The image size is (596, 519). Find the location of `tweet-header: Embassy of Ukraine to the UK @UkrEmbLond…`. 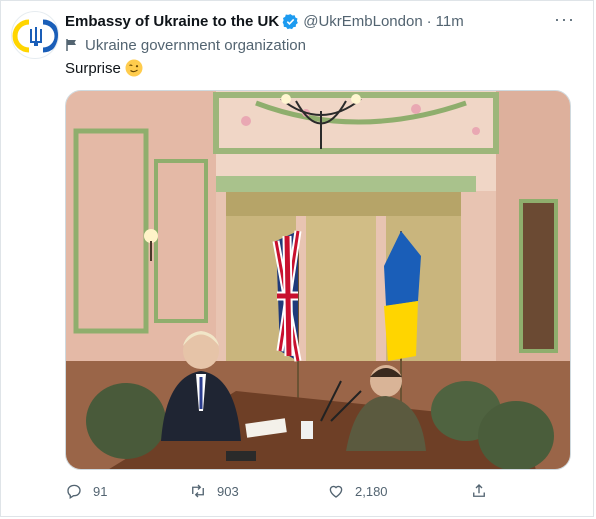

tweet-header: Embassy of Ukraine to the UK @UkrEmbLond… is located at coordinates (264, 21).